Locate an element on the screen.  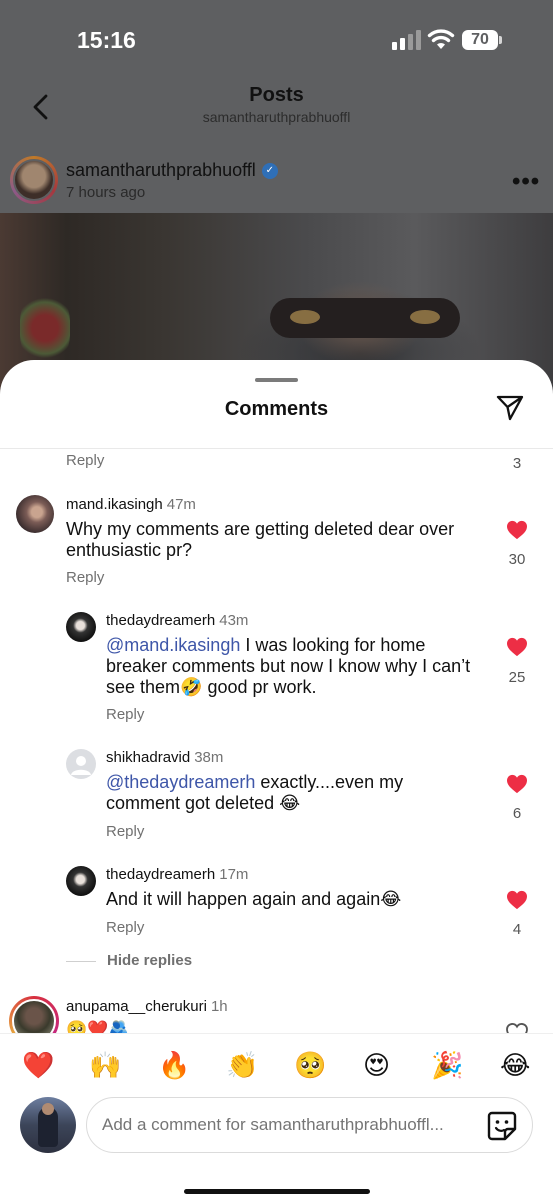
hide-replies-button: Hide replies is located at coordinates (149, 960).